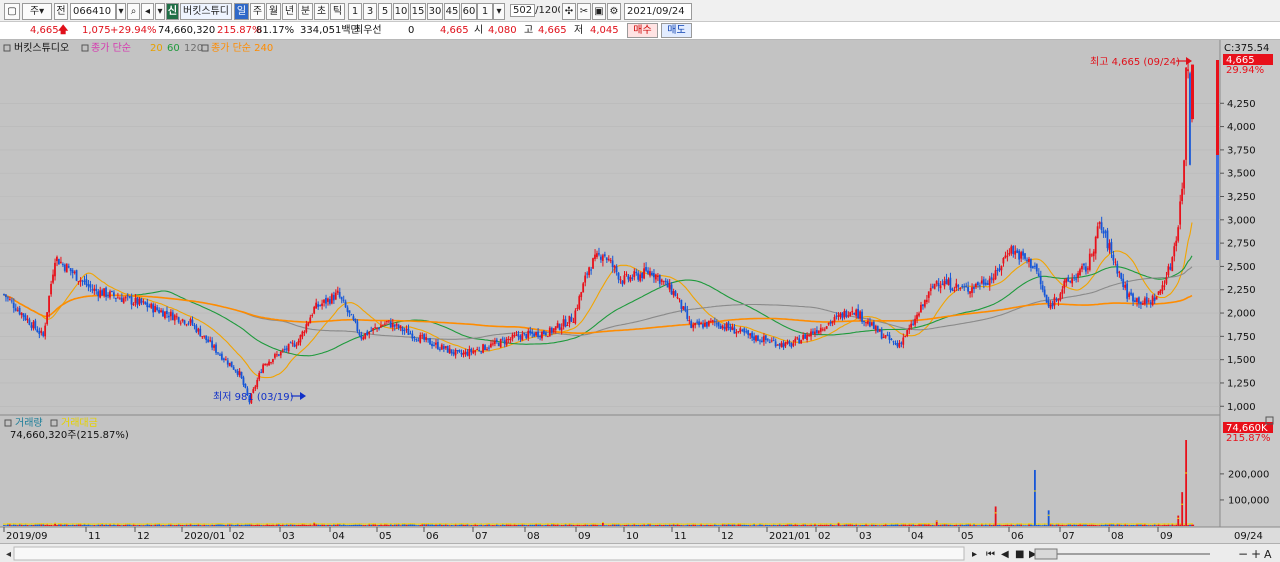 The height and width of the screenshot is (562, 1280). What do you see at coordinates (273, 11) in the screenshot?
I see `period-tab: 월` at bounding box center [273, 11].